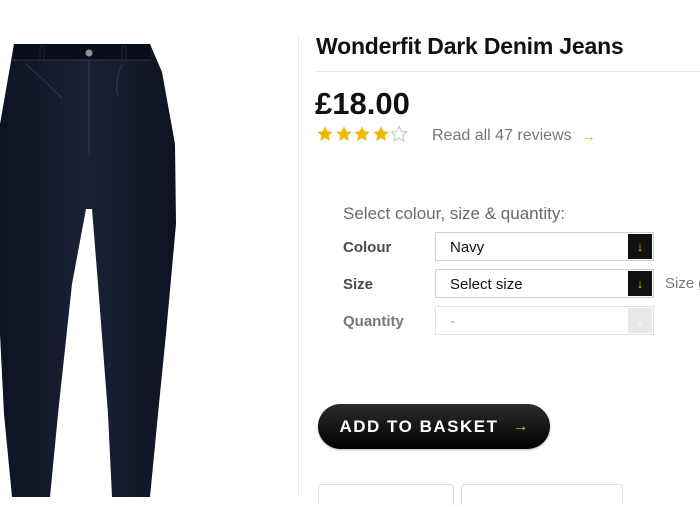  I want to click on product-price: £18.00, so click(362, 103).